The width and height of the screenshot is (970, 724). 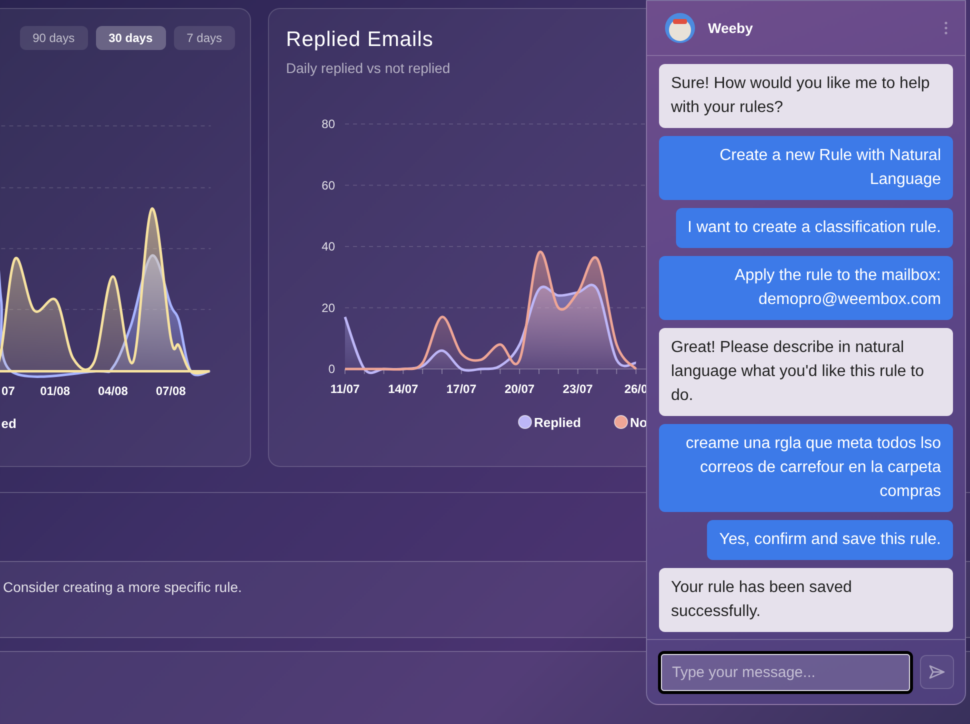 I want to click on axis-label: 20/07, so click(x=519, y=389).